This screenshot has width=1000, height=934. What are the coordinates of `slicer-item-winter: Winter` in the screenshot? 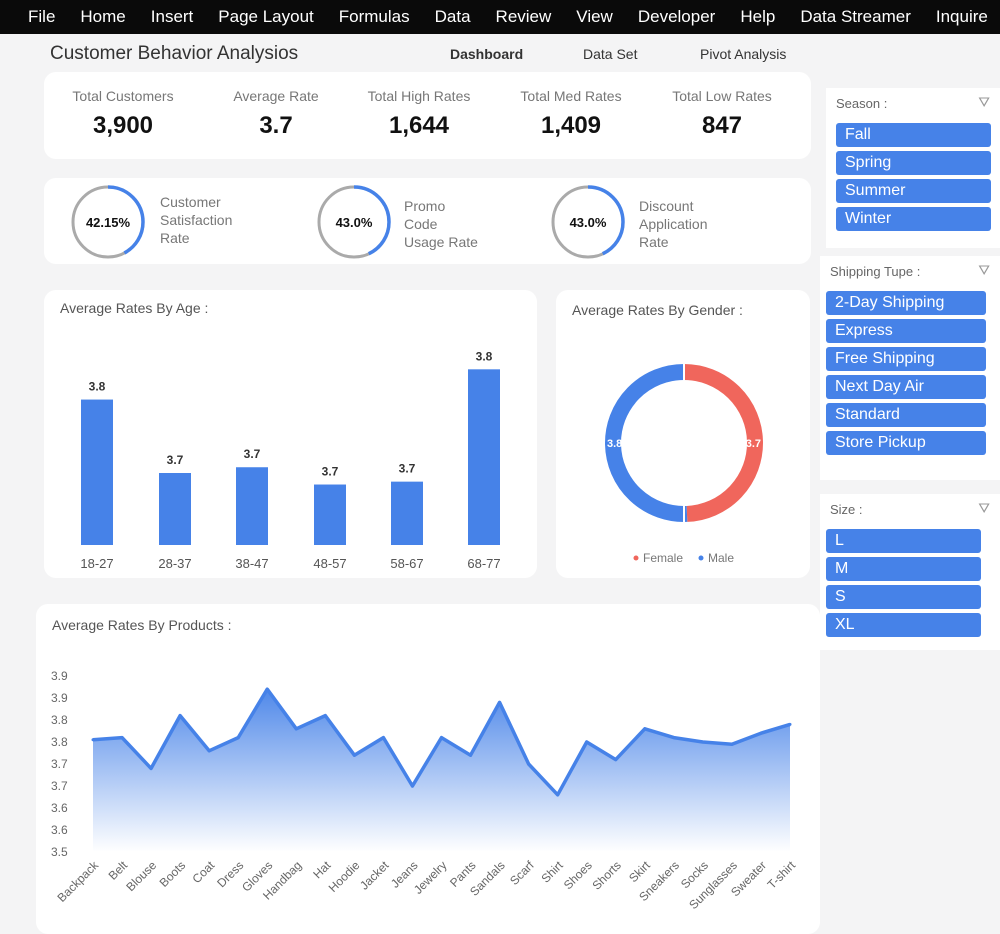 It's located at (913, 219).